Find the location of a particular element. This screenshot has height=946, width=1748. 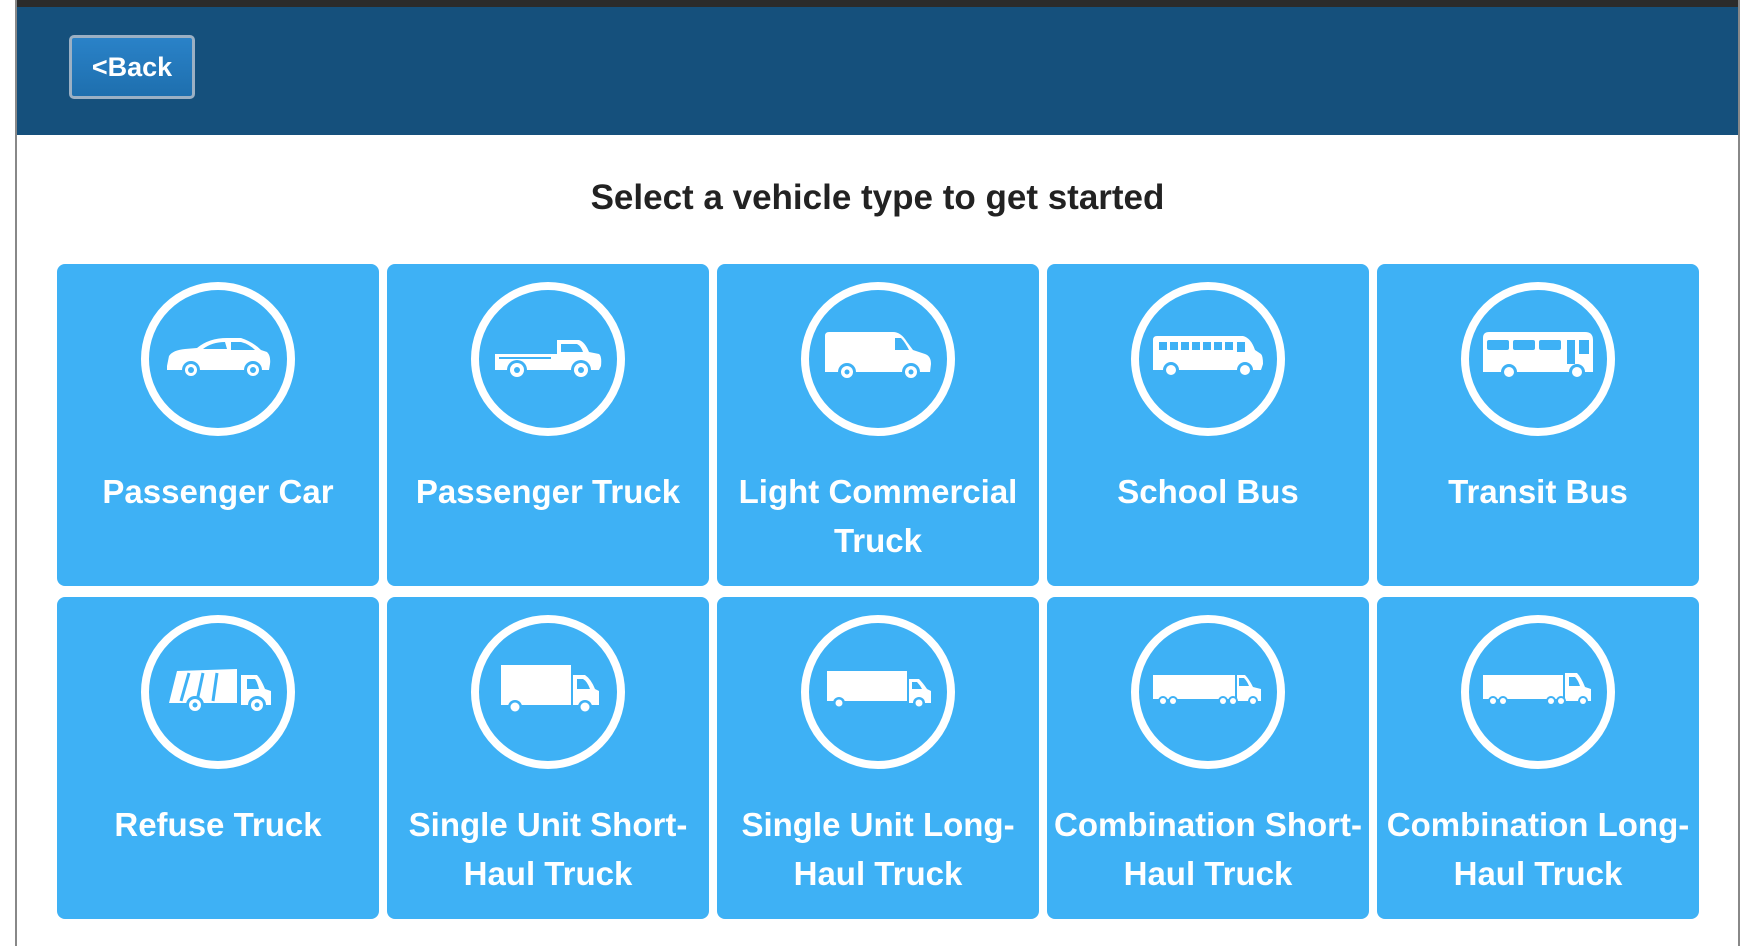

vehicle-tile-single-unit-long-haul-truck: Single Unit Long-Haul Truck is located at coordinates (878, 758).